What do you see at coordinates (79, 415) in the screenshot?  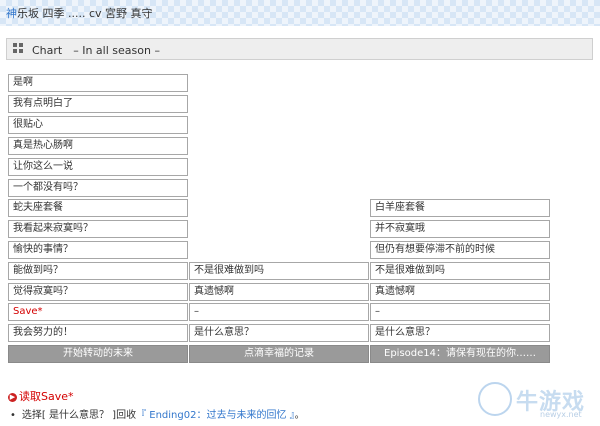 I see `choice-instruction-text: 选择[ 是什么意思？ ]回收` at bounding box center [79, 415].